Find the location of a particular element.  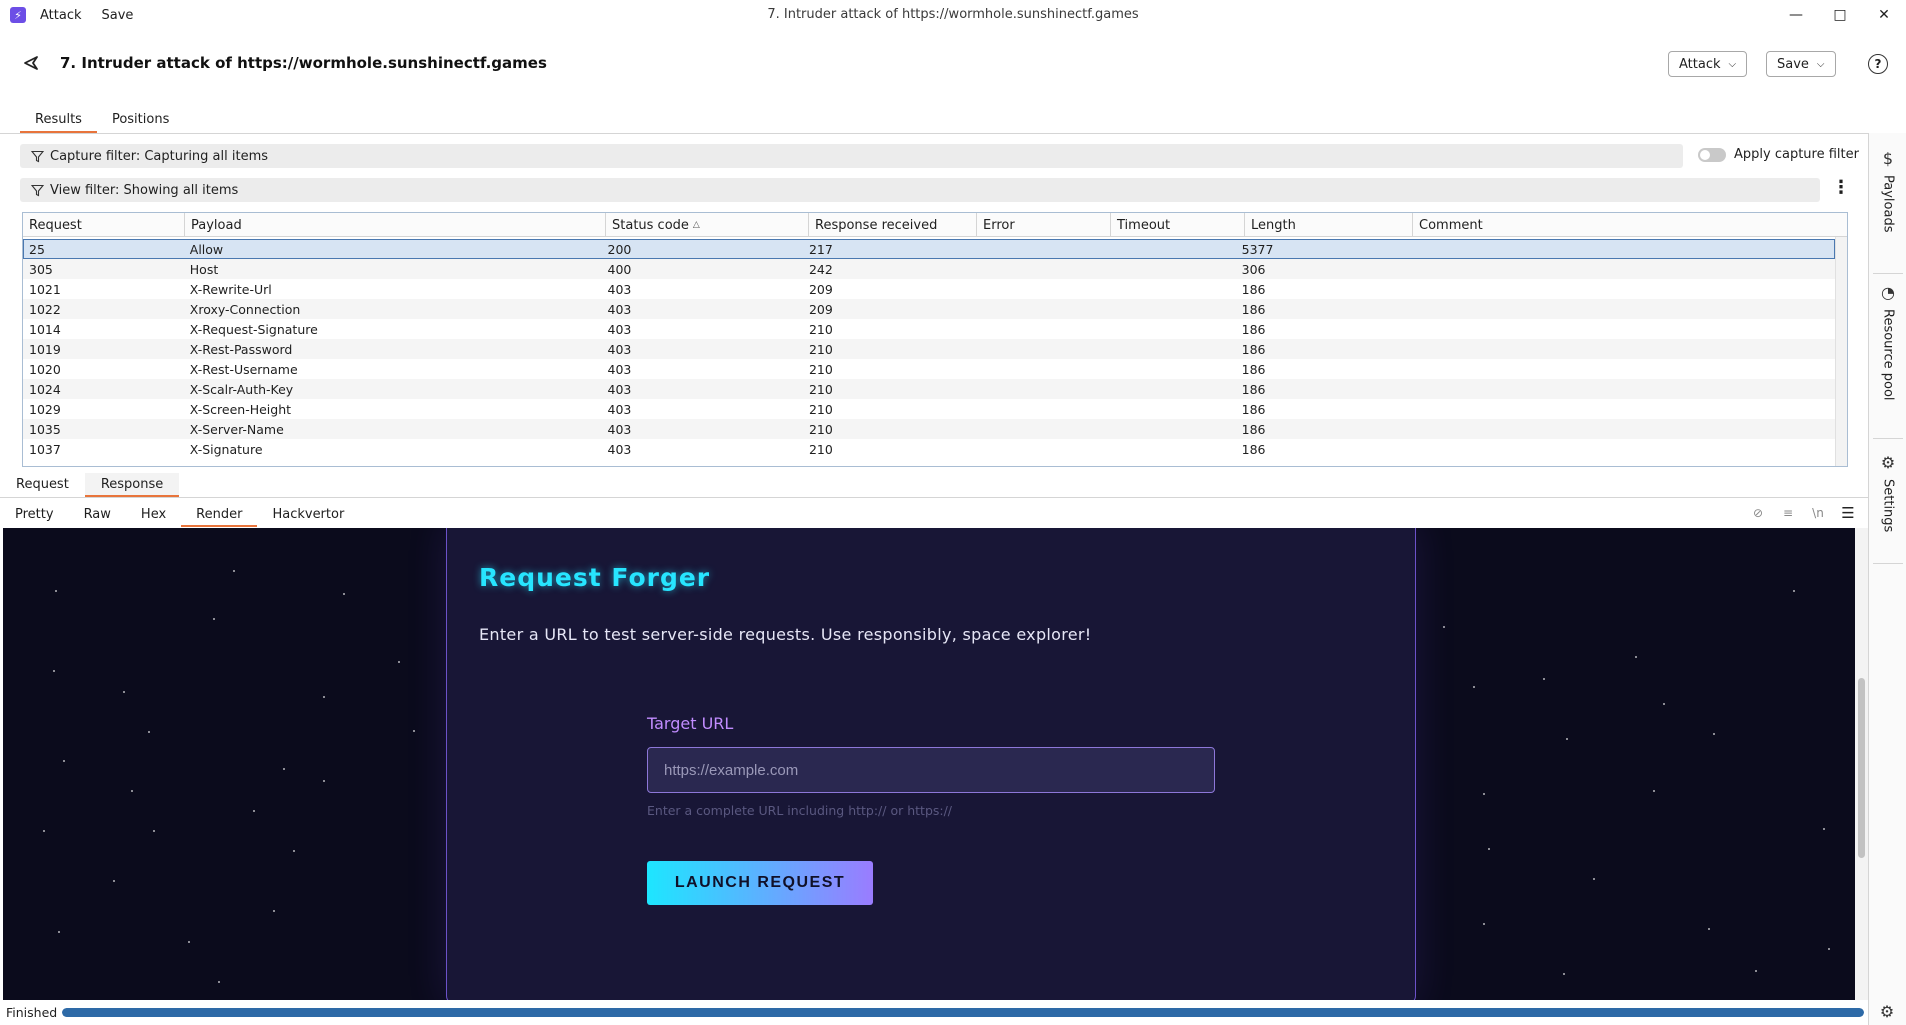

column-header-response-received: Response received is located at coordinates (893, 225).